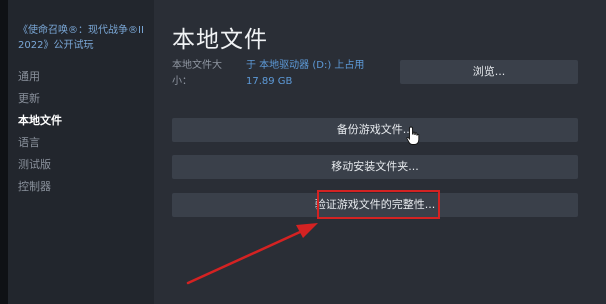 The image size is (606, 304). Describe the element at coordinates (305, 73) in the screenshot. I see `local-file-size-value: 于 本地驱动器 (D:) 上占用 17.89 GB` at that location.